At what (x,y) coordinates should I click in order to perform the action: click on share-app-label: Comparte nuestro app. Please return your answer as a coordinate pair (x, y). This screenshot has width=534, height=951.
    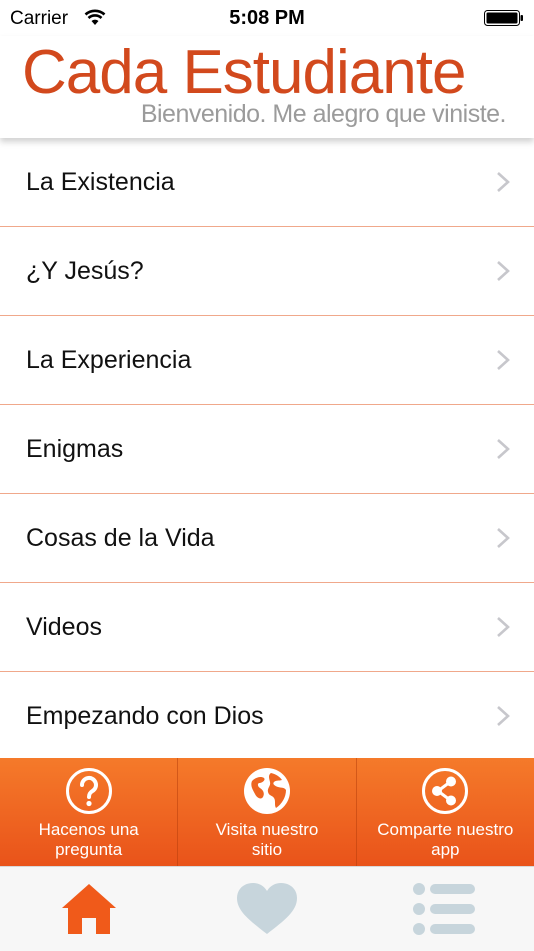
    Looking at the image, I should click on (445, 839).